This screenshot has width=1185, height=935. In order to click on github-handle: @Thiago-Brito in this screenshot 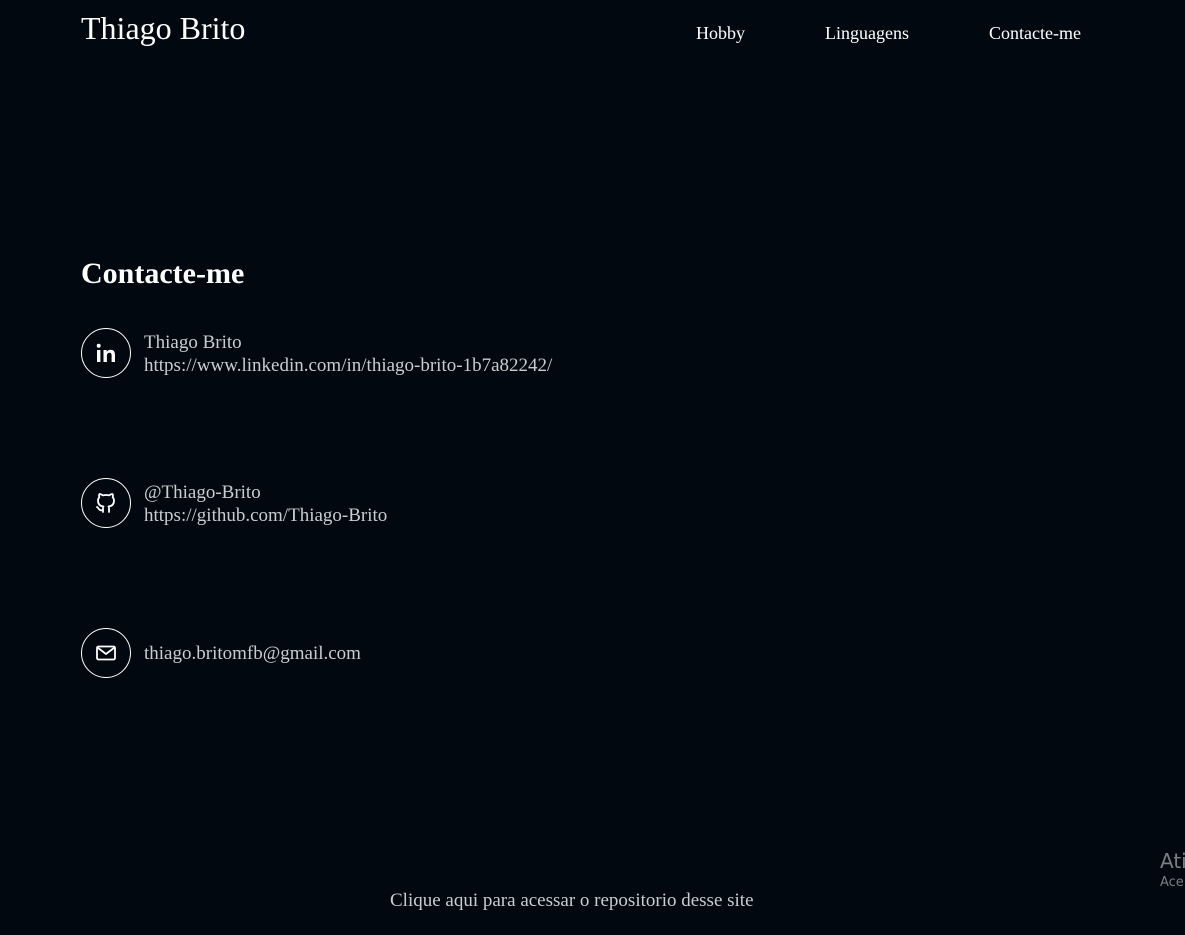, I will do `click(202, 492)`.